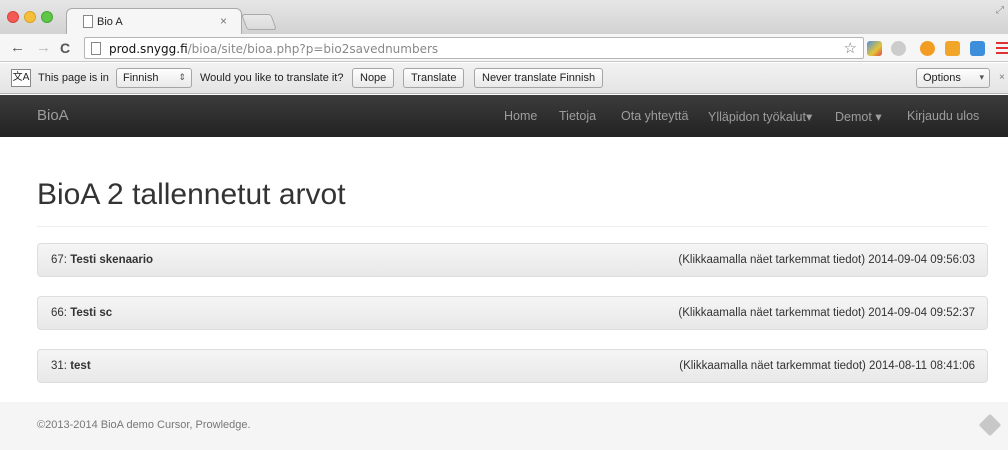  I want to click on feedback-diamond-icon, so click(990, 425).